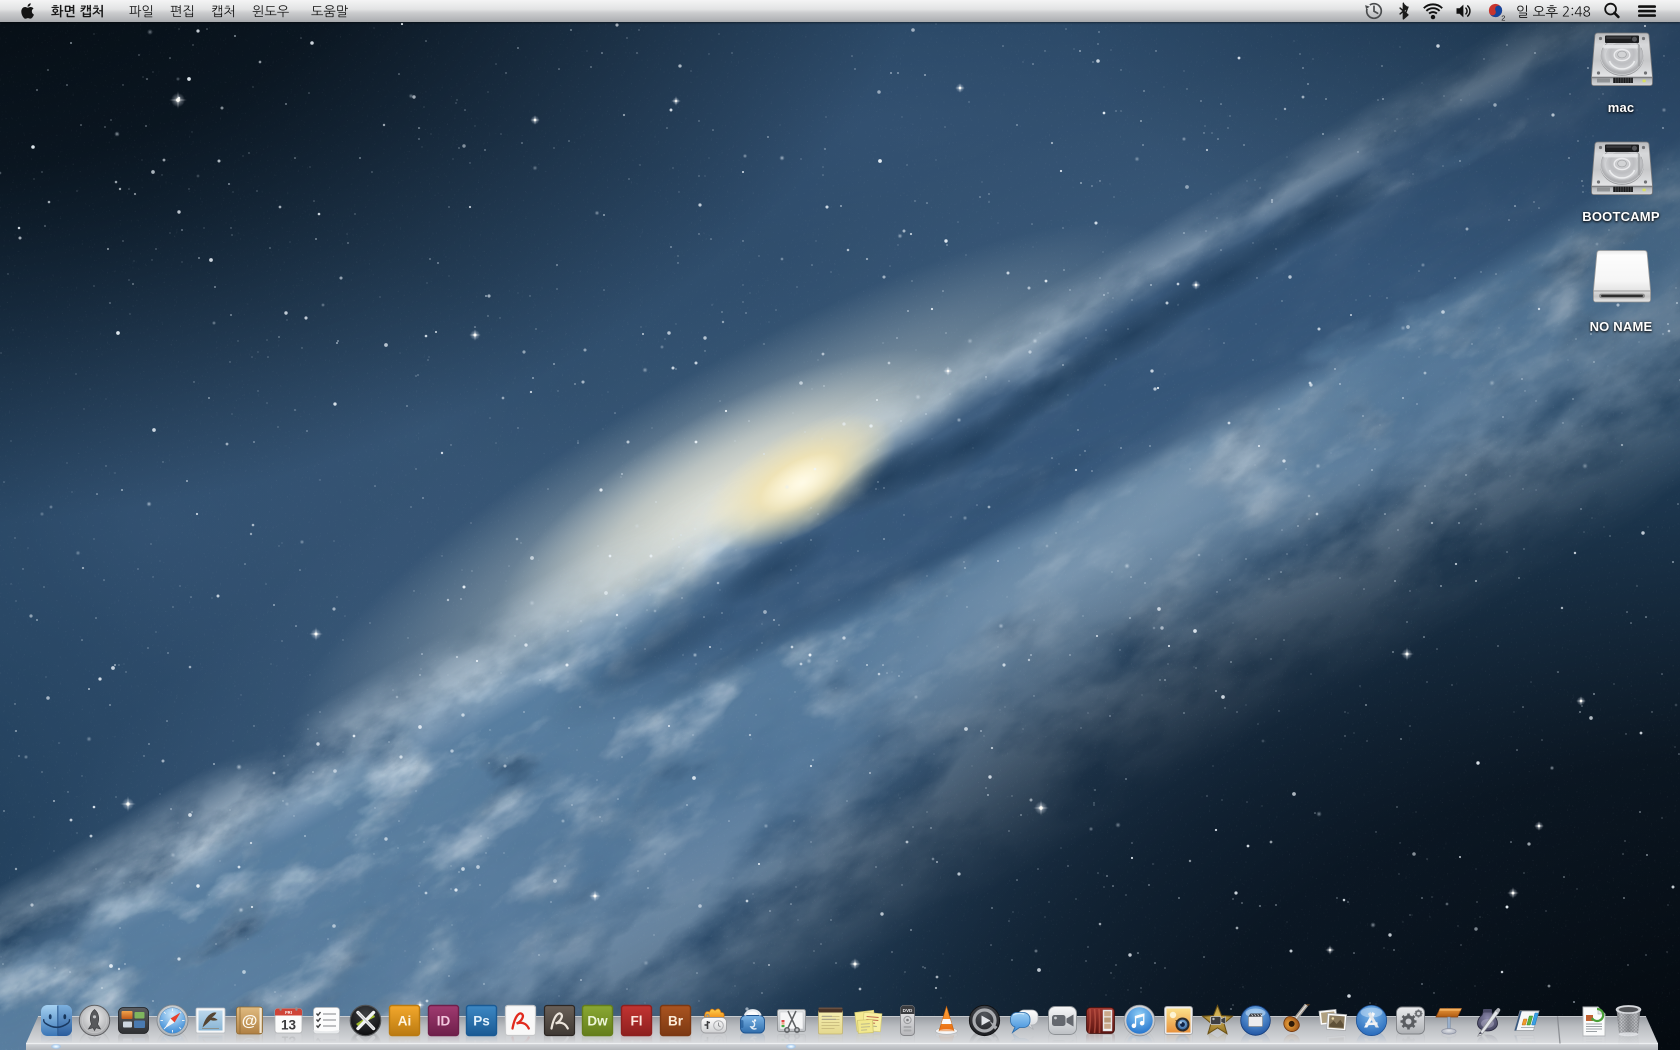 Image resolution: width=1680 pixels, height=1050 pixels. What do you see at coordinates (443, 1021) in the screenshot?
I see `svg-text: ID` at bounding box center [443, 1021].